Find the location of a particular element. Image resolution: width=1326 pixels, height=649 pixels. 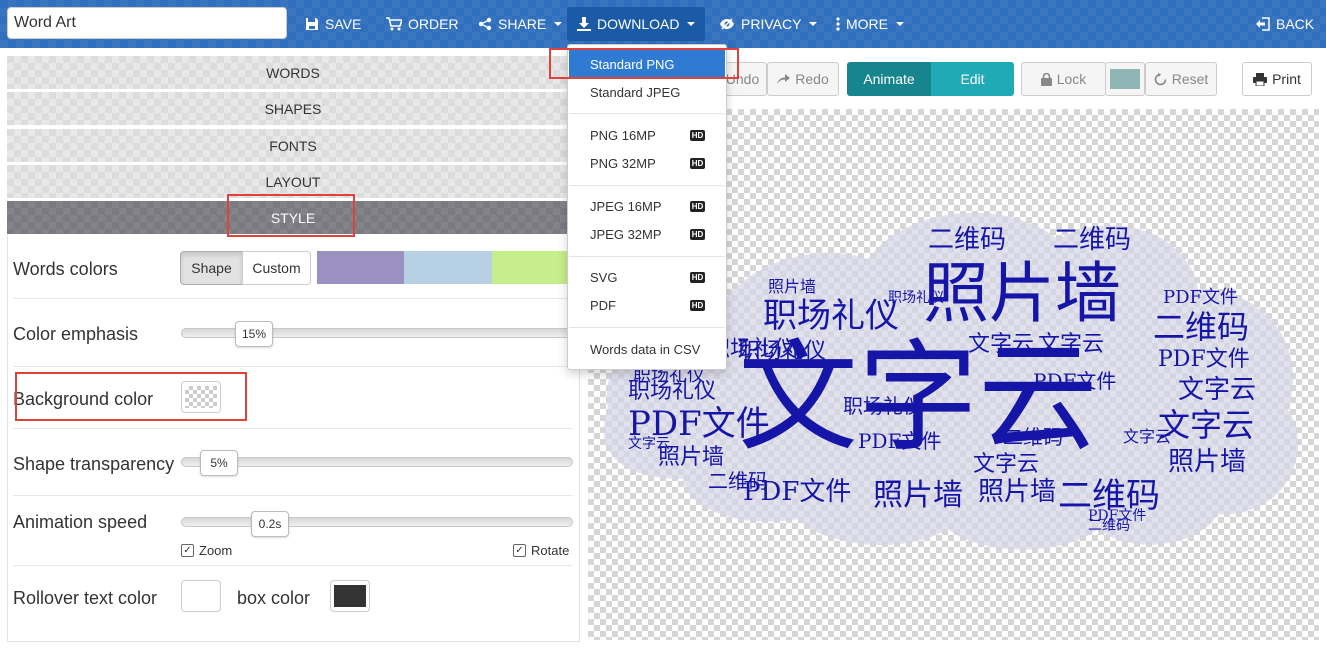

save-label: SAVE is located at coordinates (343, 24).